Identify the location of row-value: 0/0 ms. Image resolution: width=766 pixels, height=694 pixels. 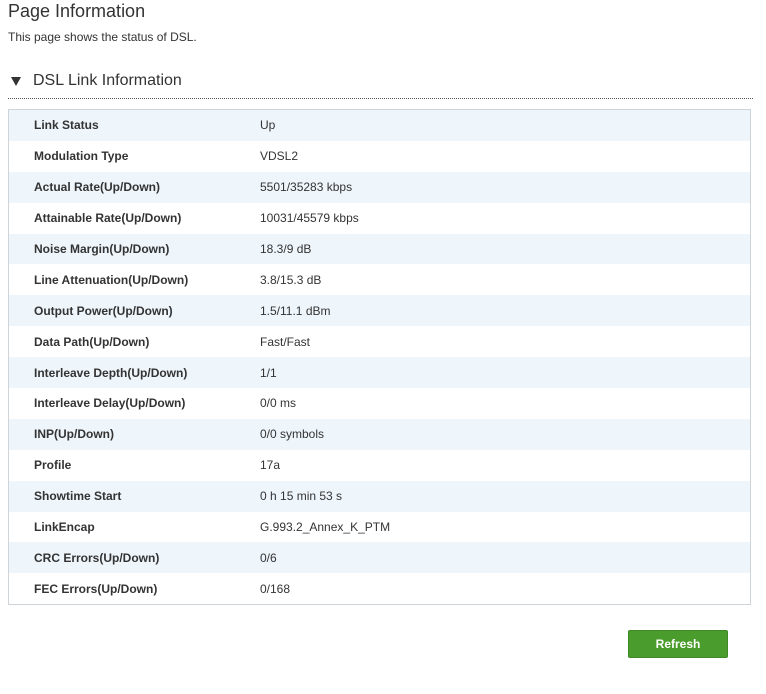
(505, 403).